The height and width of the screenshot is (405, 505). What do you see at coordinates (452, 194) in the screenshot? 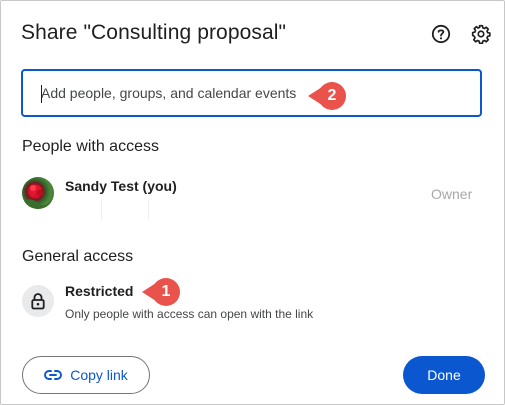
I see `person-role: Owner` at bounding box center [452, 194].